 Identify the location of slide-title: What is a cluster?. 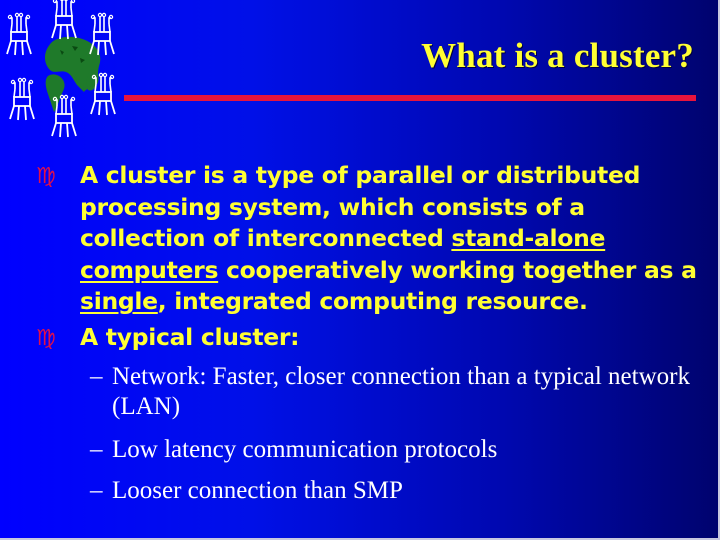
(557, 55).